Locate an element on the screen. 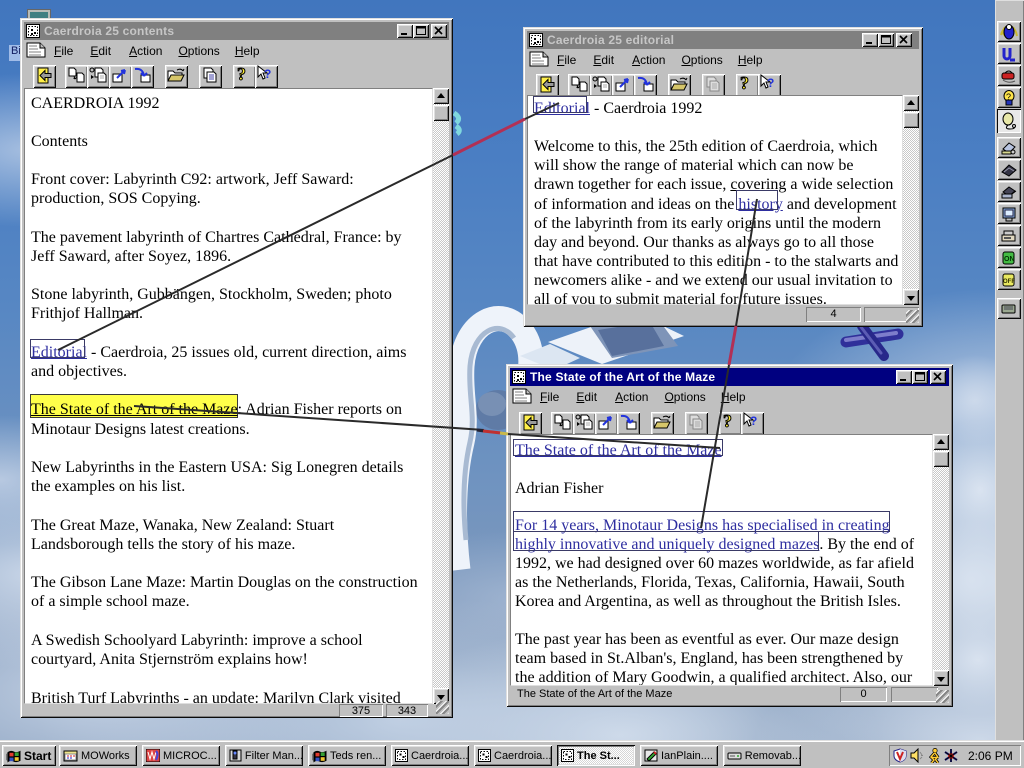 The image size is (1024, 768). svg-text: ON is located at coordinates (1009, 259).